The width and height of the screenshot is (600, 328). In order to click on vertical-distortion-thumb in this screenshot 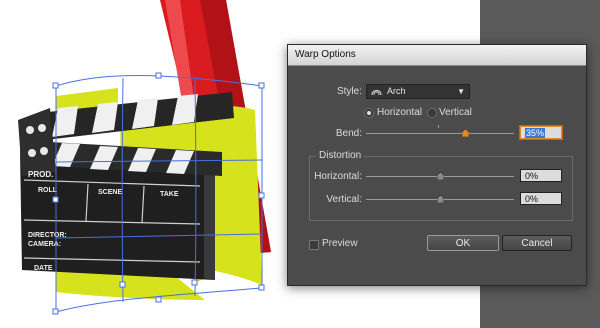, I will do `click(440, 199)`.